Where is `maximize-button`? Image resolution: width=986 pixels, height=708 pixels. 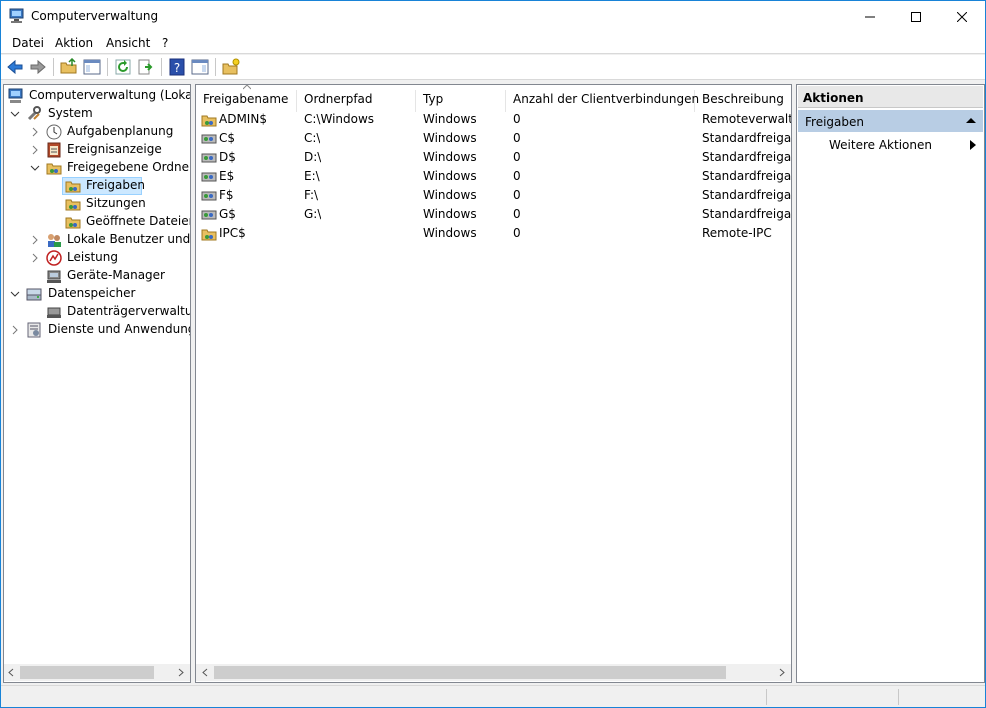 maximize-button is located at coordinates (916, 16).